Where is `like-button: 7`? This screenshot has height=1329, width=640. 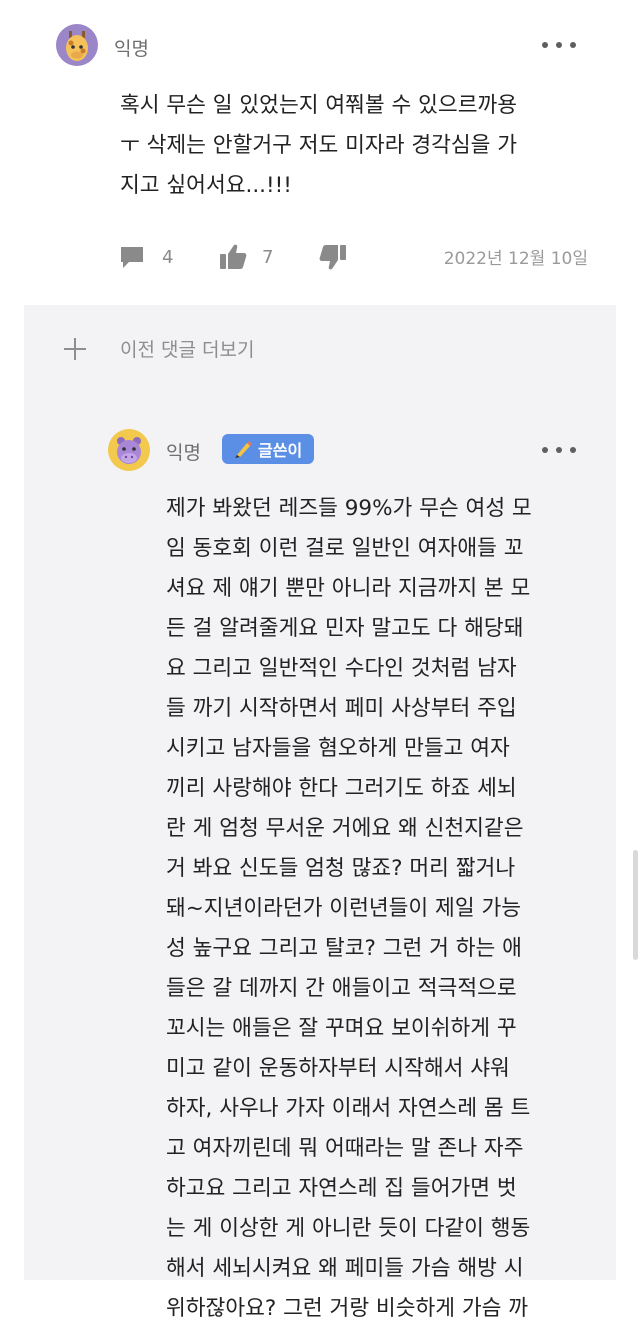
like-button: 7 is located at coordinates (245, 257).